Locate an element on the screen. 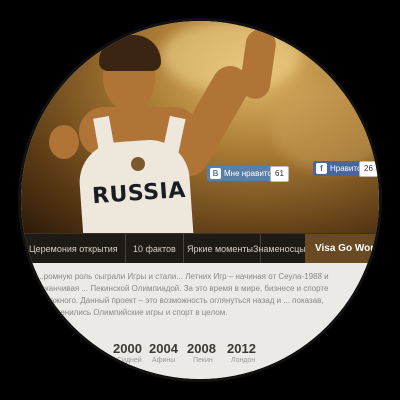 The width and height of the screenshot is (400, 400). facebook-like-count: 26 is located at coordinates (368, 169).